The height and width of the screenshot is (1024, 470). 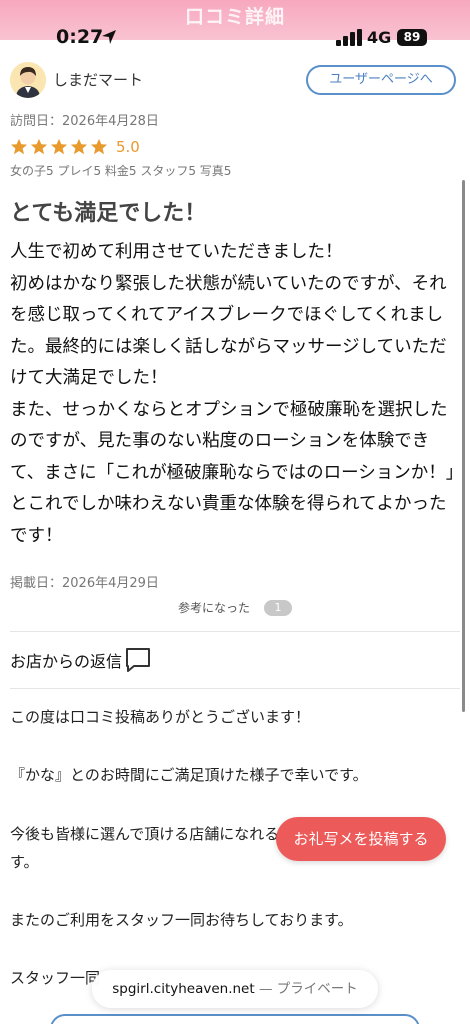 What do you see at coordinates (189, 775) in the screenshot?
I see `reply-text-line: 『かな』とのお時間にご満足頂けた様子で幸いです。` at bounding box center [189, 775].